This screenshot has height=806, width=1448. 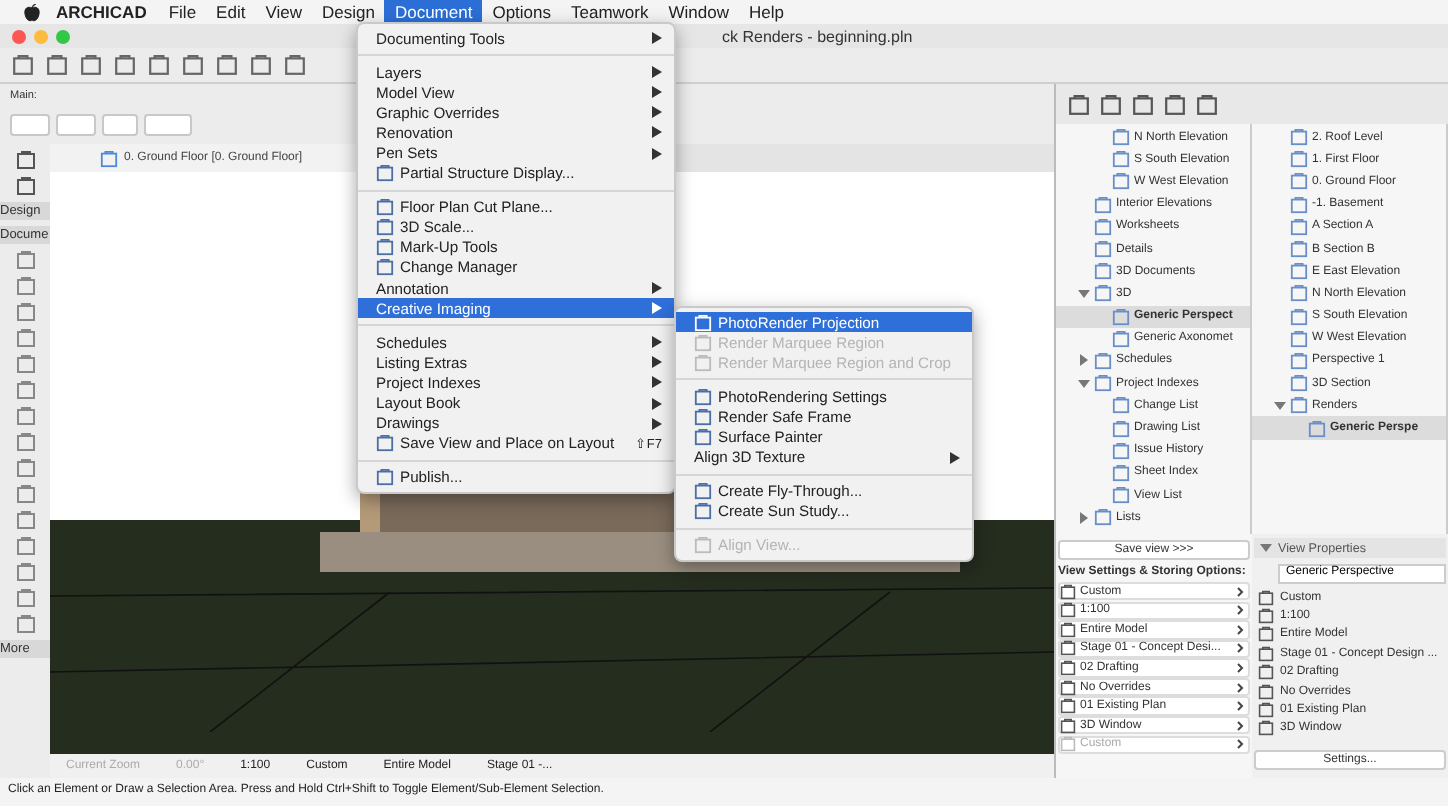 What do you see at coordinates (817, 36) in the screenshot?
I see `window-title: ck Renders - beginning.pln` at bounding box center [817, 36].